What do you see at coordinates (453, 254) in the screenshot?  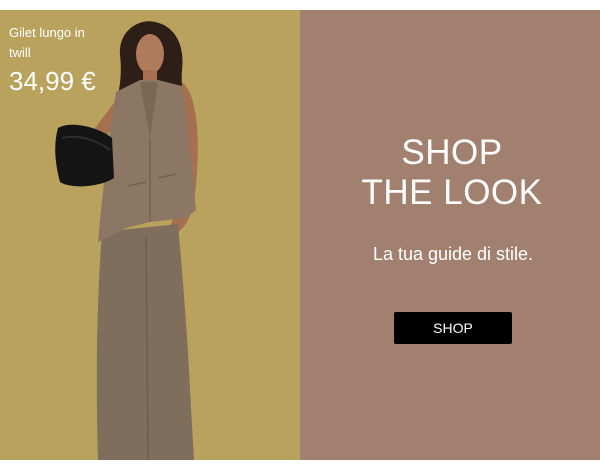 I see `tagline: La tua guide di stile.` at bounding box center [453, 254].